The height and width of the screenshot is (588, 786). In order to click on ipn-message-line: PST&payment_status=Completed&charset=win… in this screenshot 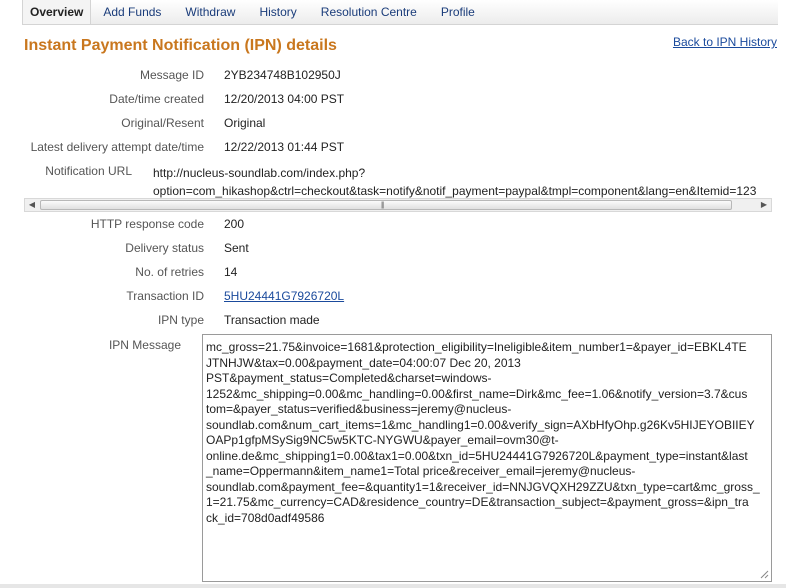, I will do `click(349, 378)`.